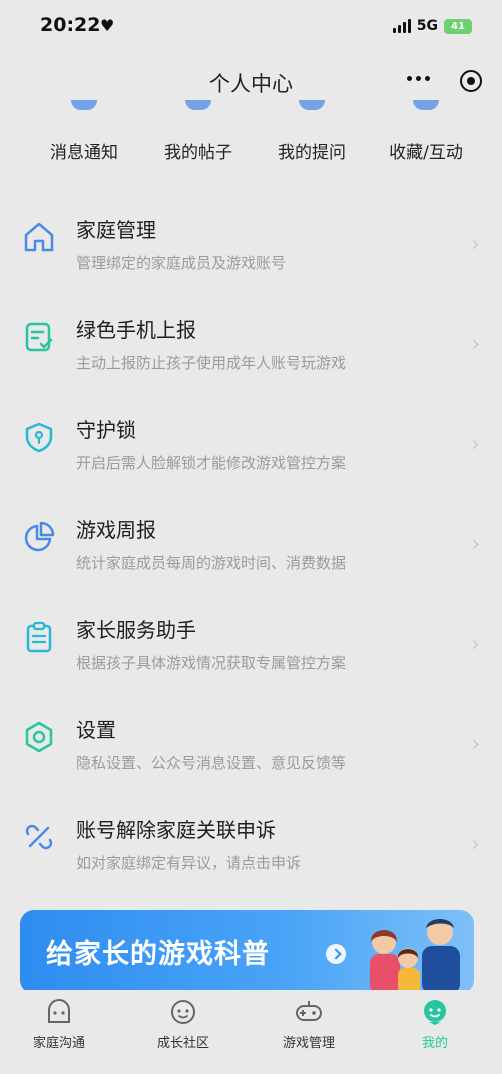  I want to click on title-bar: 个人中心, so click(251, 82).